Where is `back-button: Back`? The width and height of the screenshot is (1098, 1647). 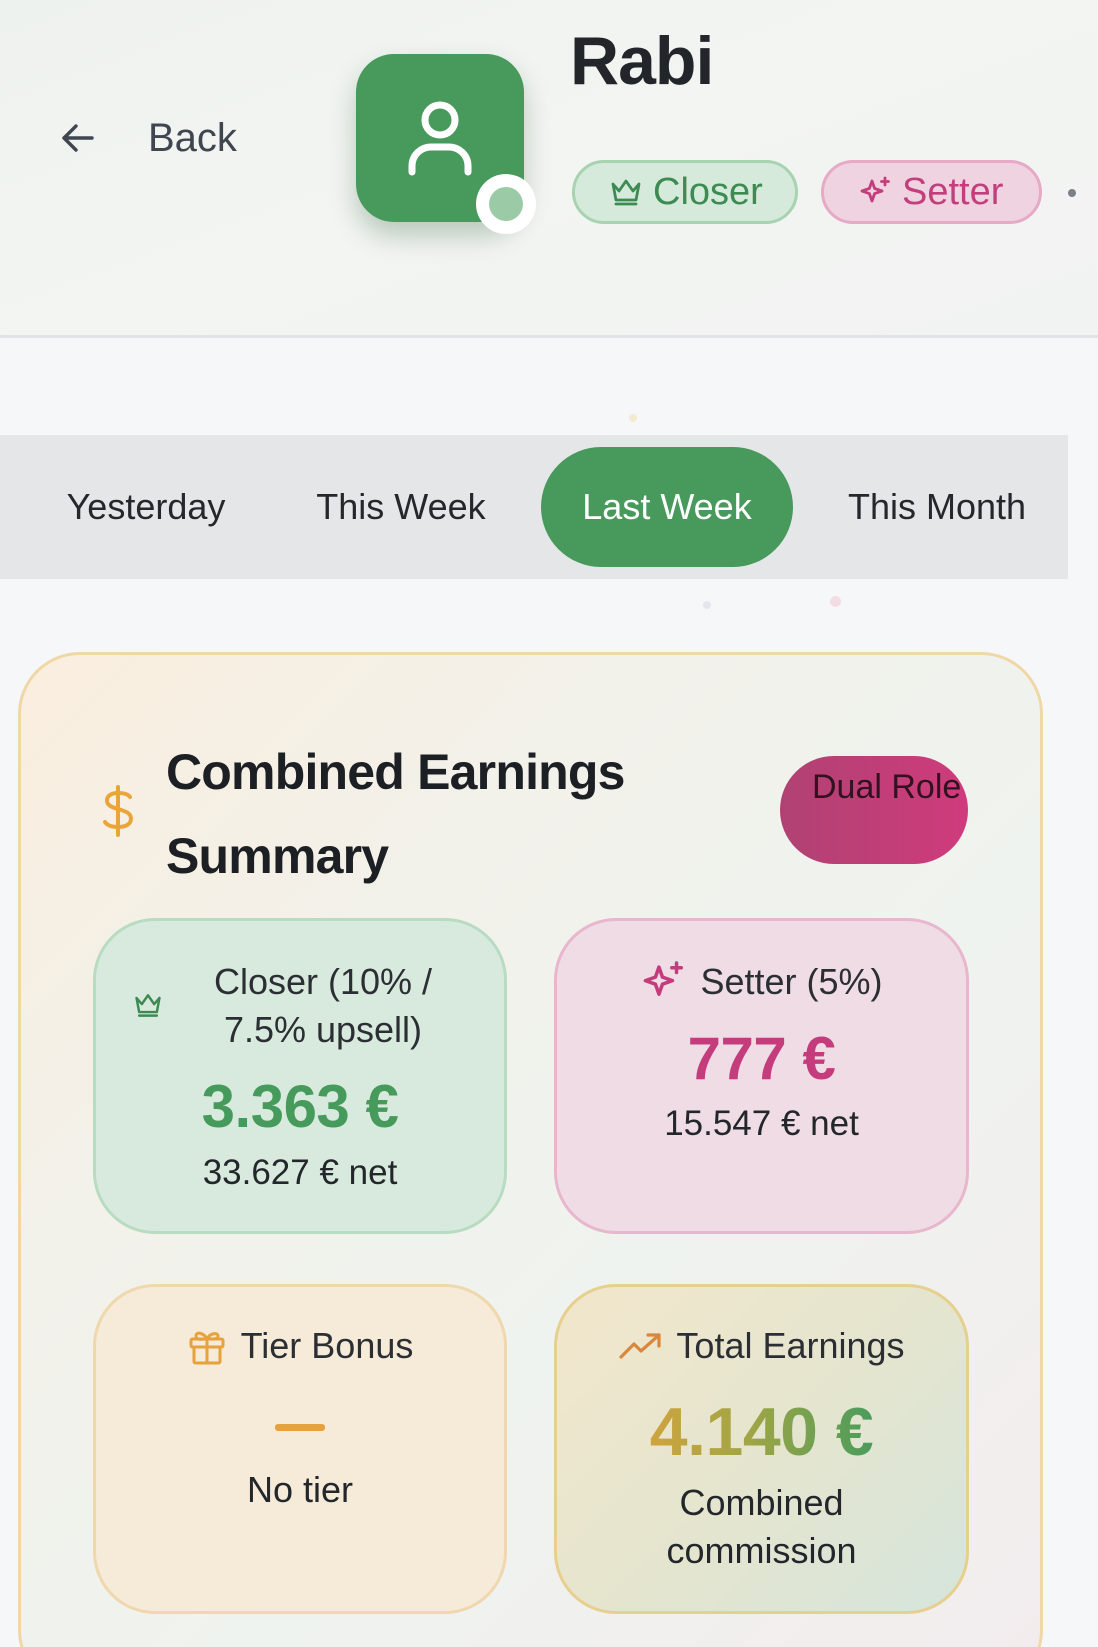 back-button: Back is located at coordinates (147, 138).